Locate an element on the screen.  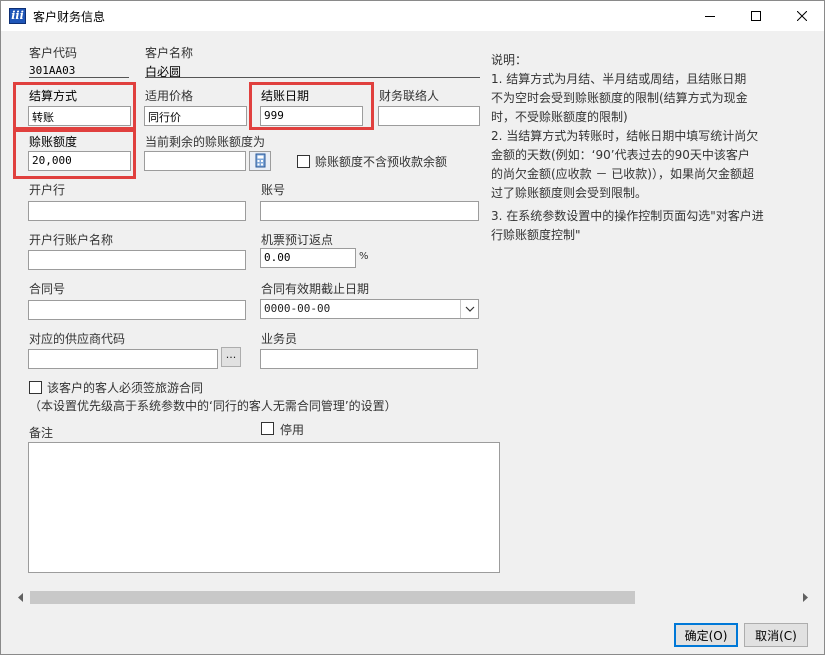
scroll-left-icon is located at coordinates (21, 597).